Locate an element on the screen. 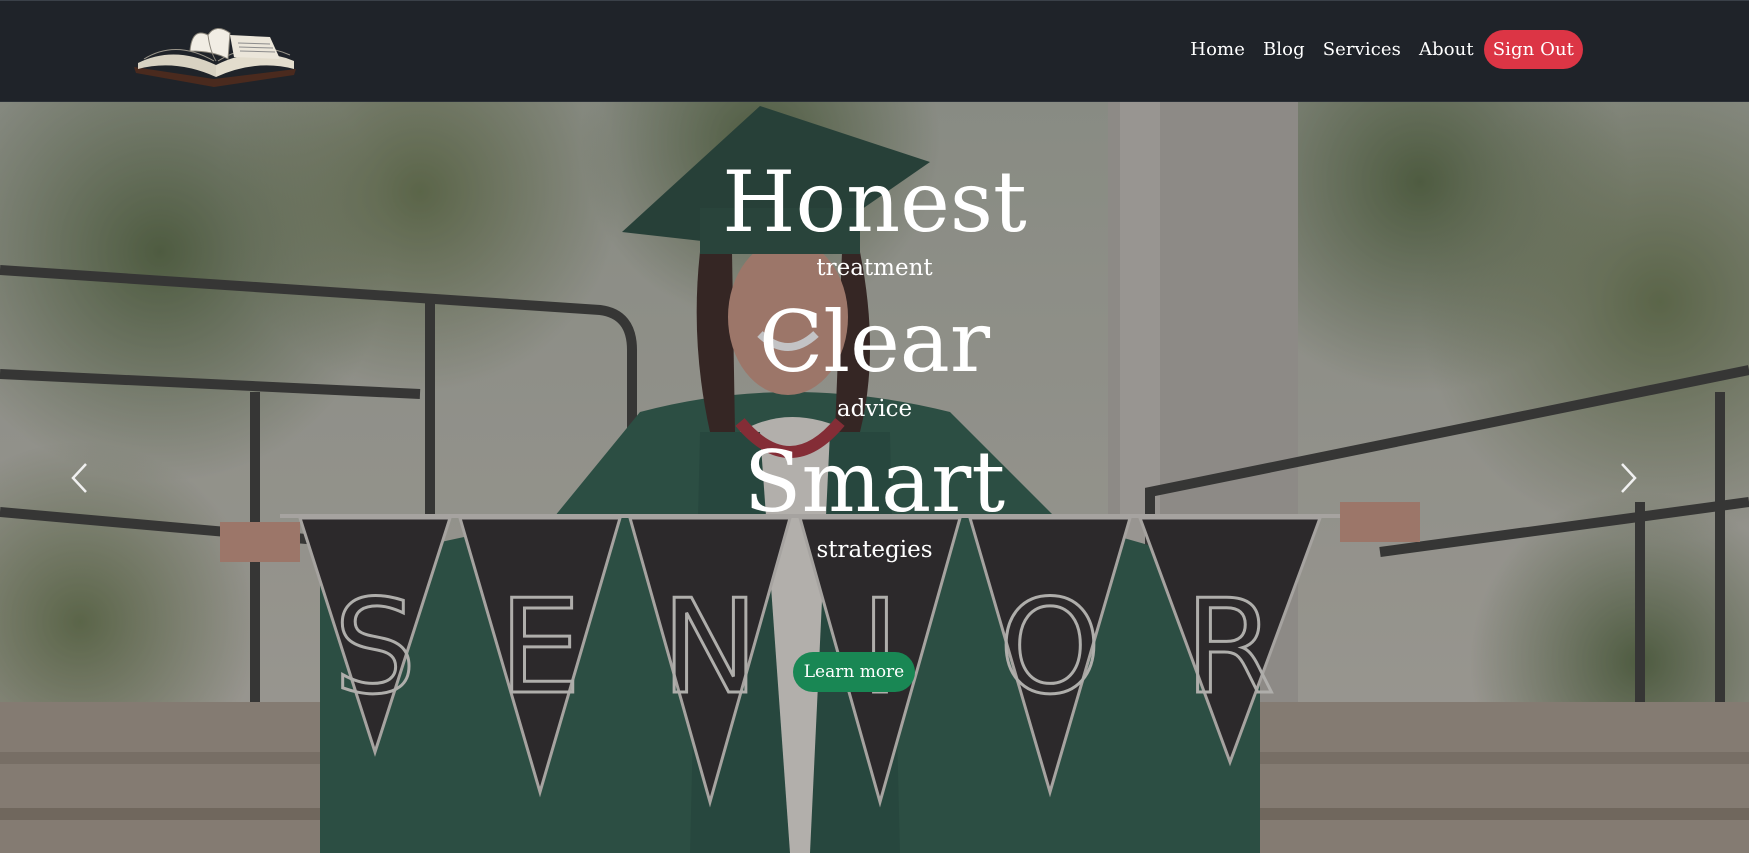 Image resolution: width=1749 pixels, height=853 pixels. nav-about-link: About is located at coordinates (1446, 49).